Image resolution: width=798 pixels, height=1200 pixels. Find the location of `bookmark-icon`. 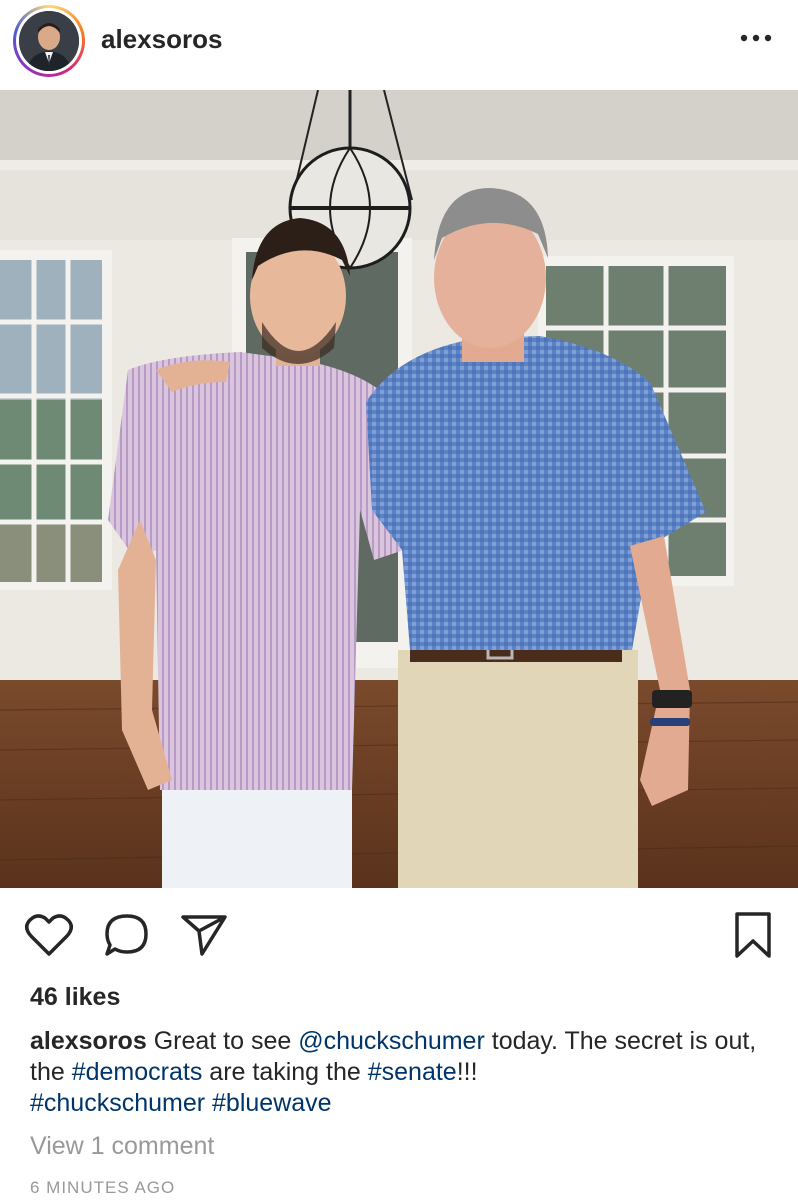

bookmark-icon is located at coordinates (753, 938).